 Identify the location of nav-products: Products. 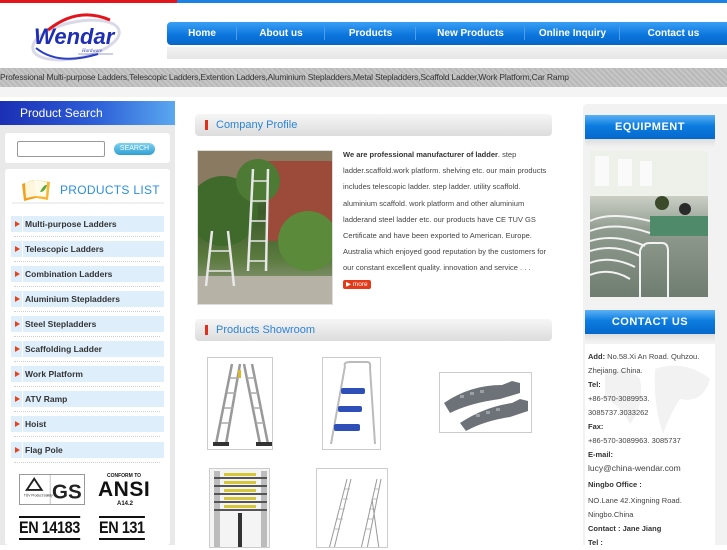
(370, 33).